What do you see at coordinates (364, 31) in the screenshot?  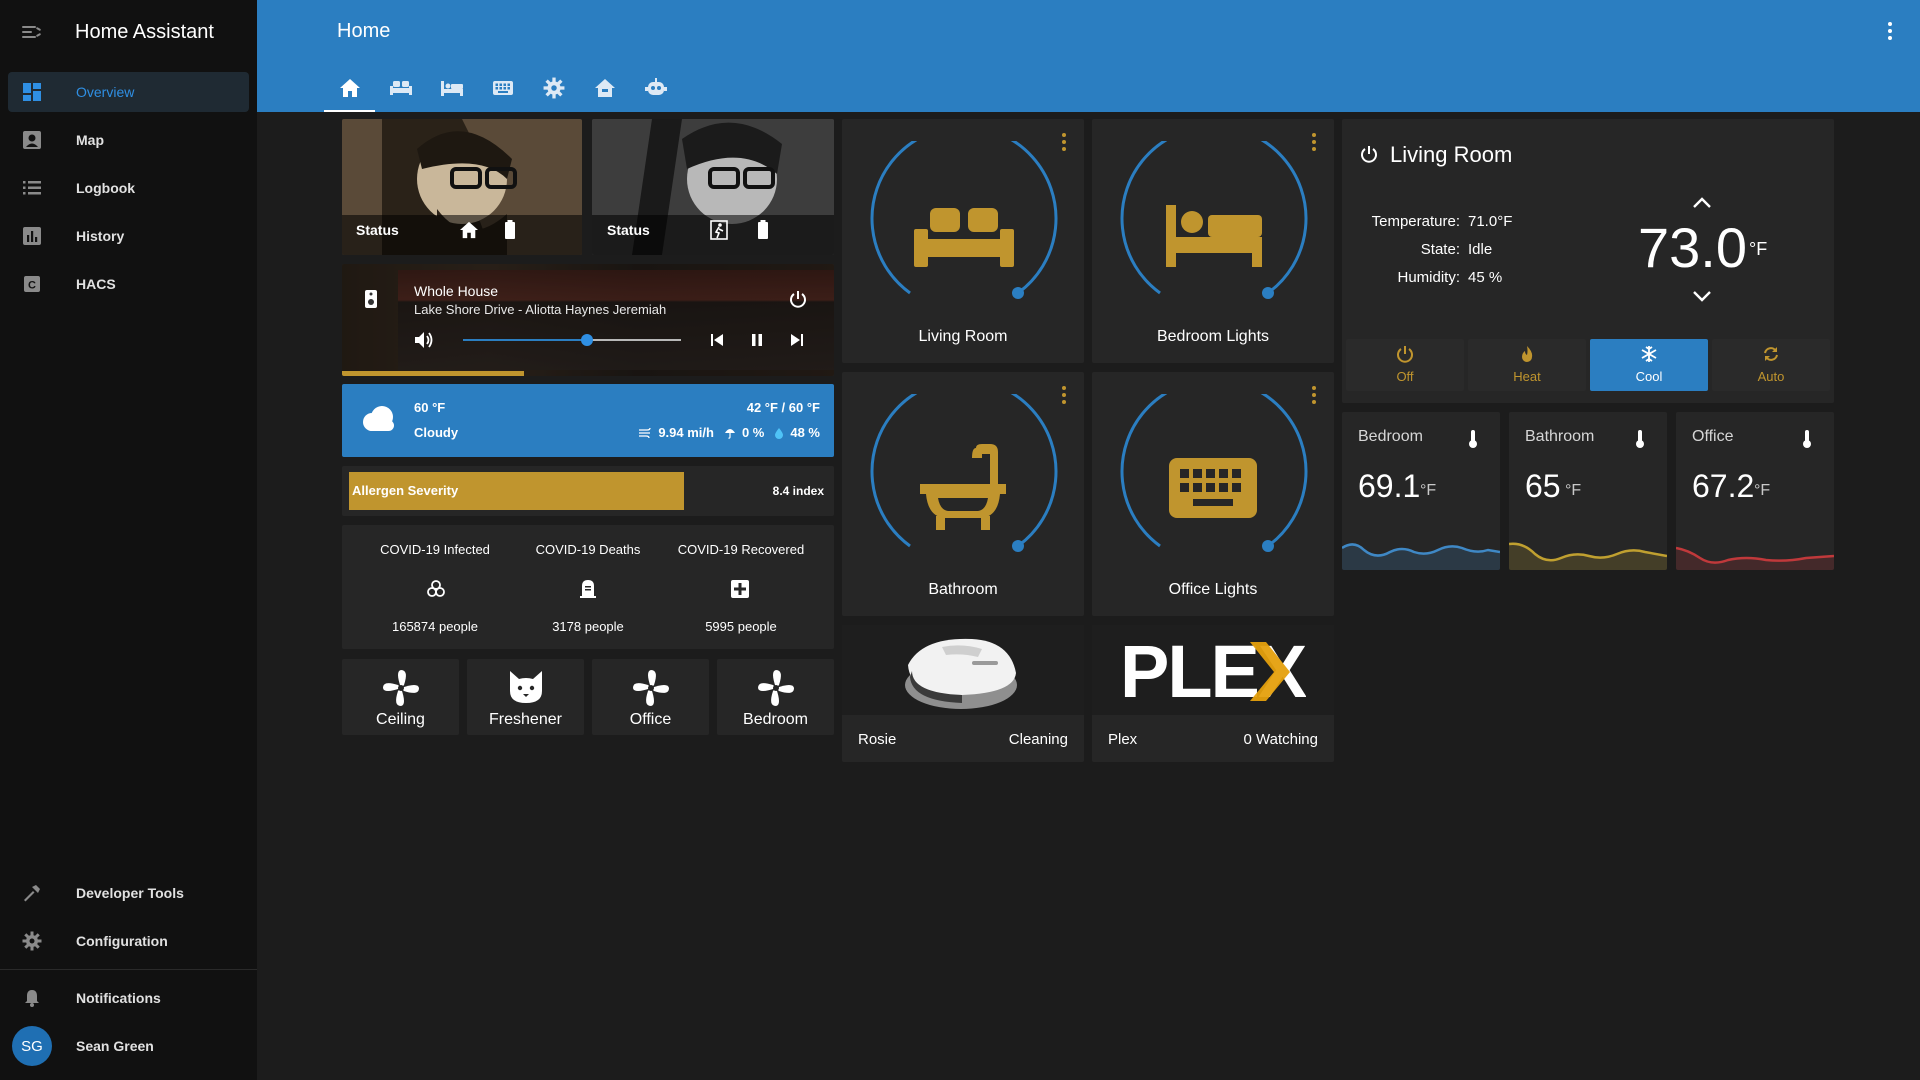 I see `page-title: Home` at bounding box center [364, 31].